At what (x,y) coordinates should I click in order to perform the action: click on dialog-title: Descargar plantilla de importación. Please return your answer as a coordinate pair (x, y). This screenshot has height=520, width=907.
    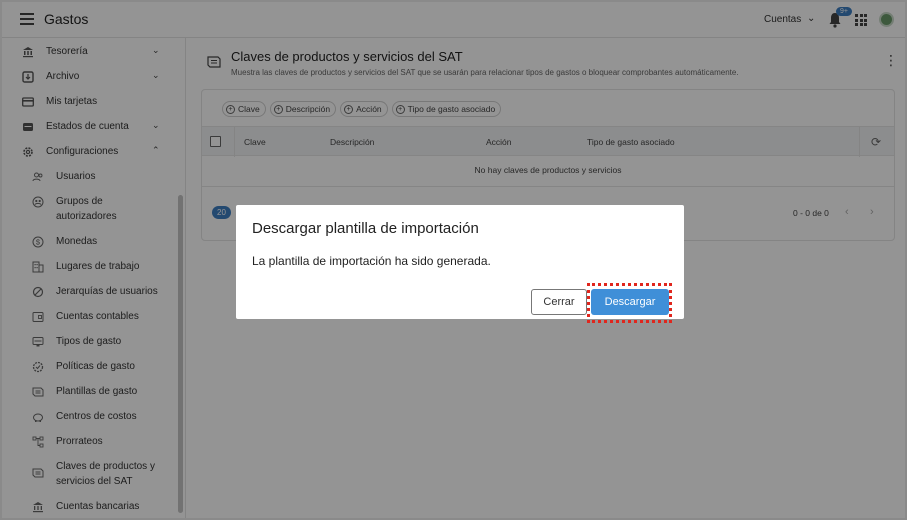
    Looking at the image, I should click on (365, 228).